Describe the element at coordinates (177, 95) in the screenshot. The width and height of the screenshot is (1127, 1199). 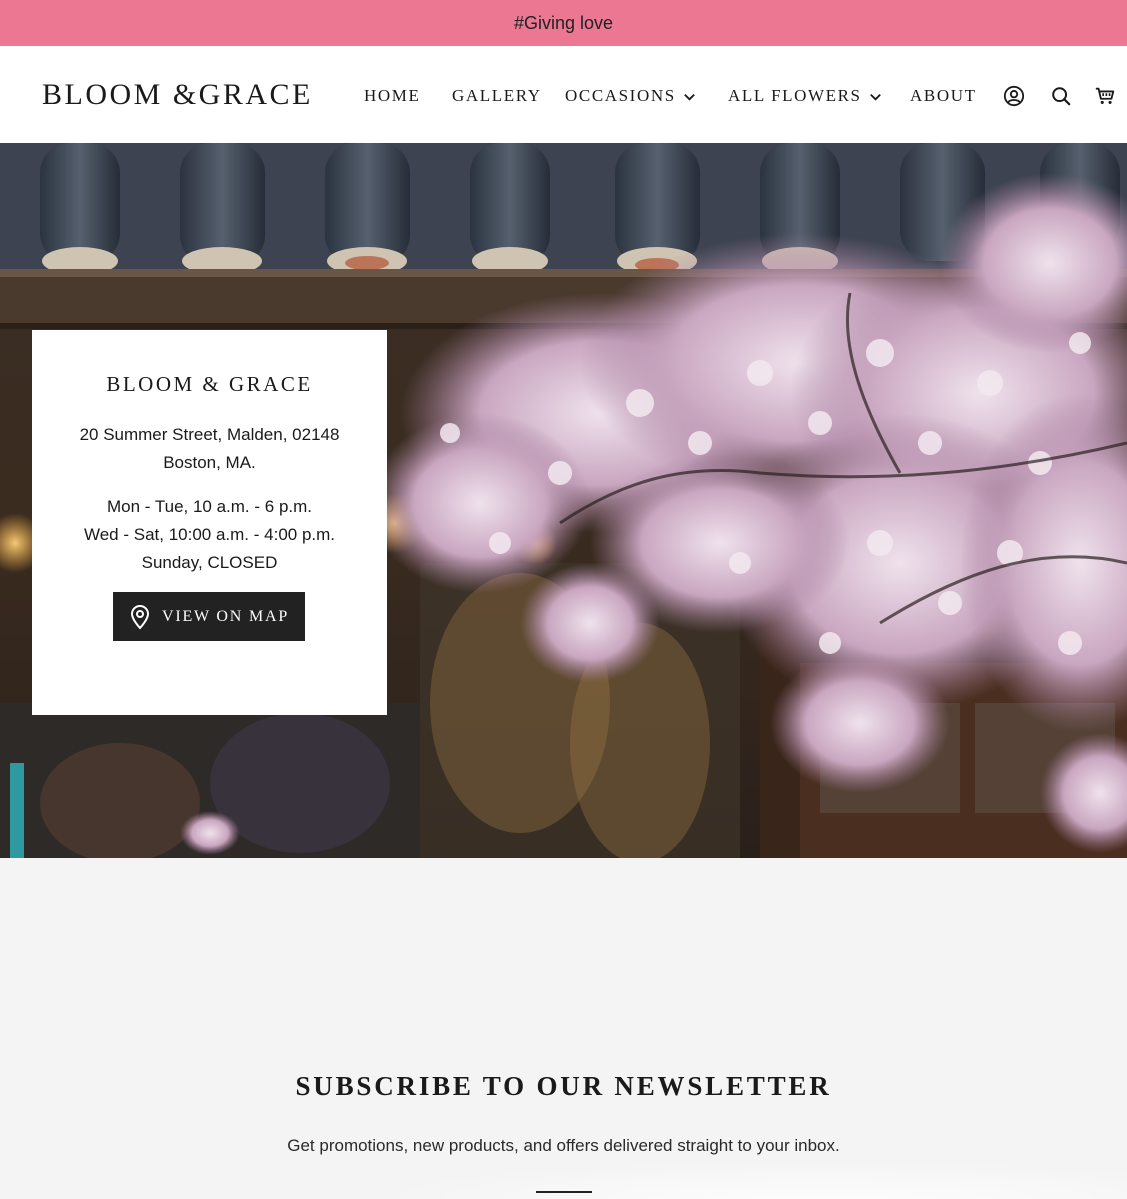
I see `site-logo: BLOOM &GRACE` at that location.